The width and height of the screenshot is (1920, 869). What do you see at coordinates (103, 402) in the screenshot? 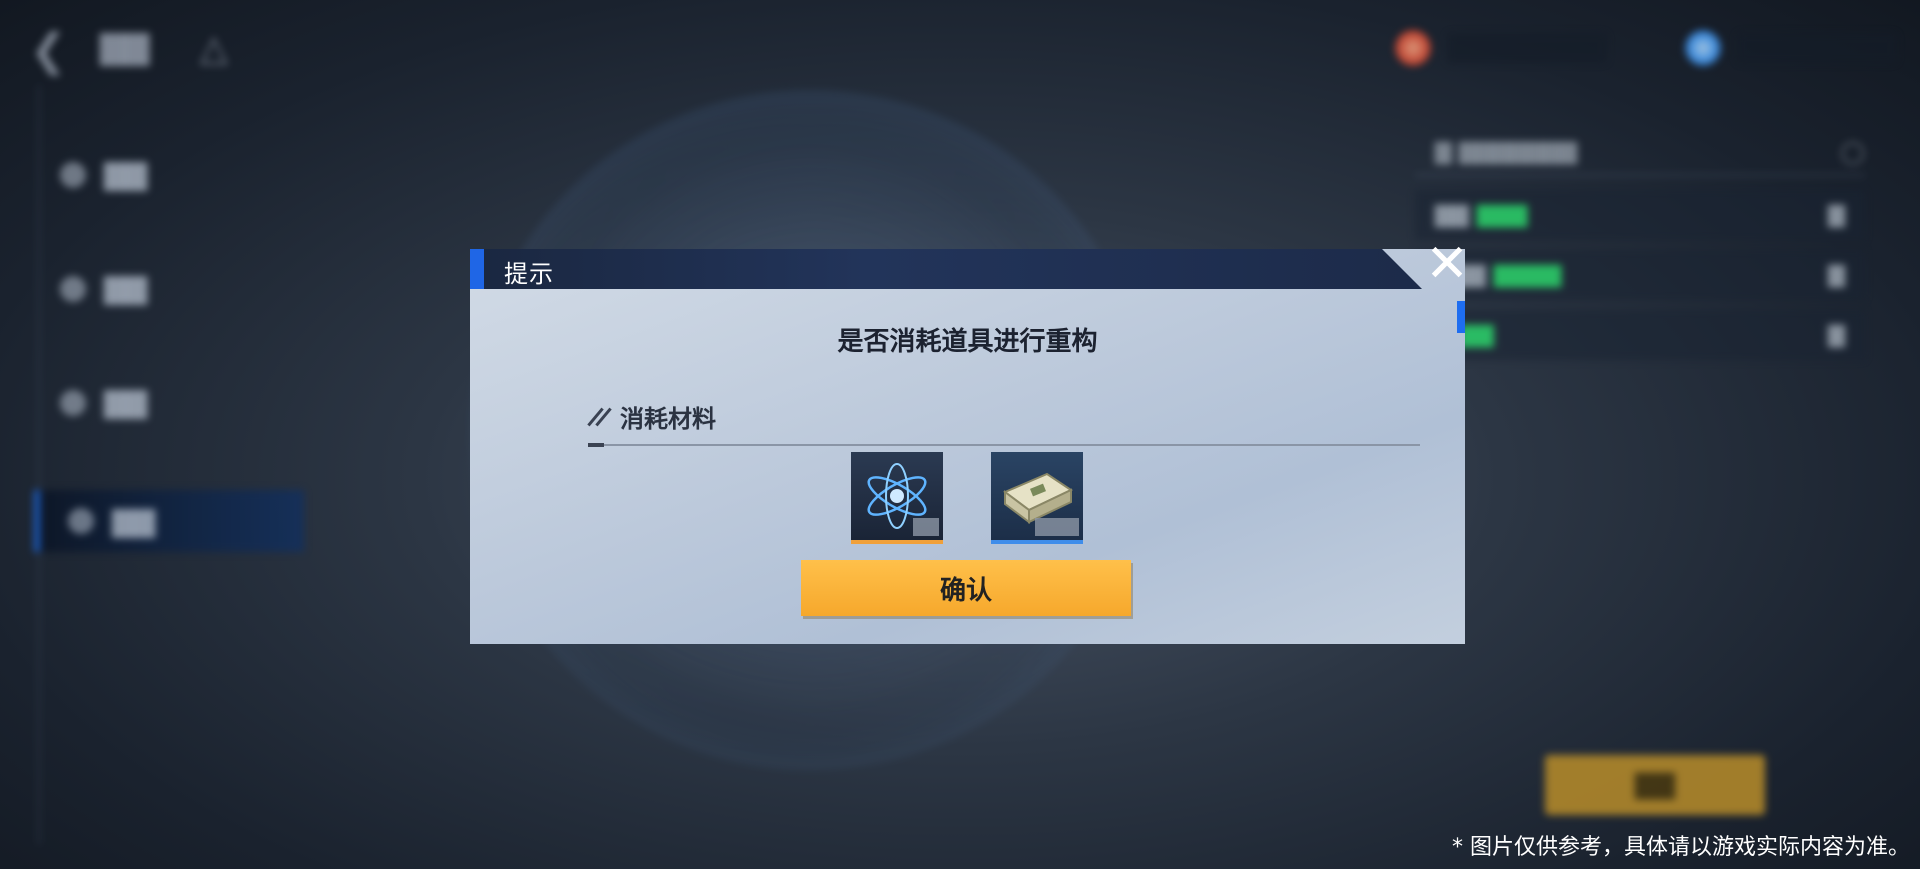
I see `sidebar-item-3: ▇▇` at bounding box center [103, 402].